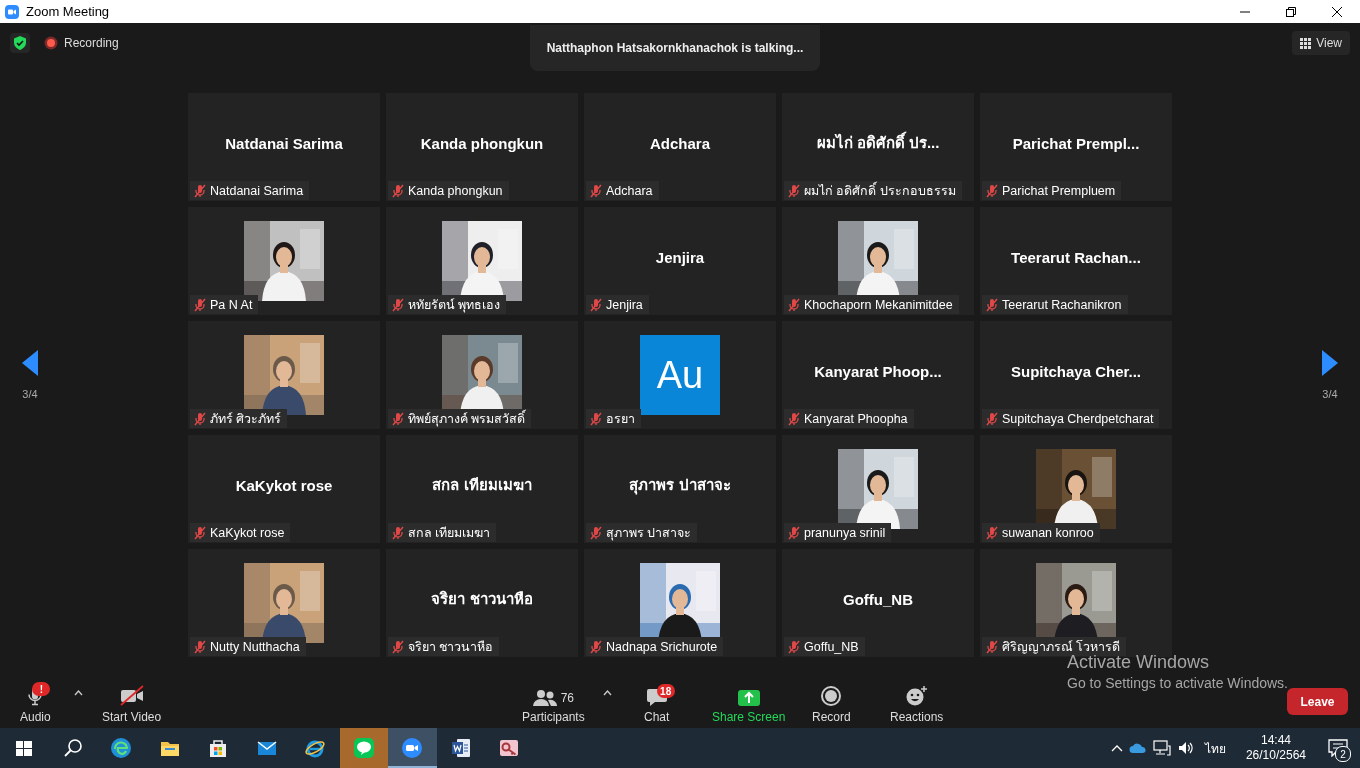 The image size is (1360, 768). I want to click on participants-button: 76 Participants, so click(553, 701).